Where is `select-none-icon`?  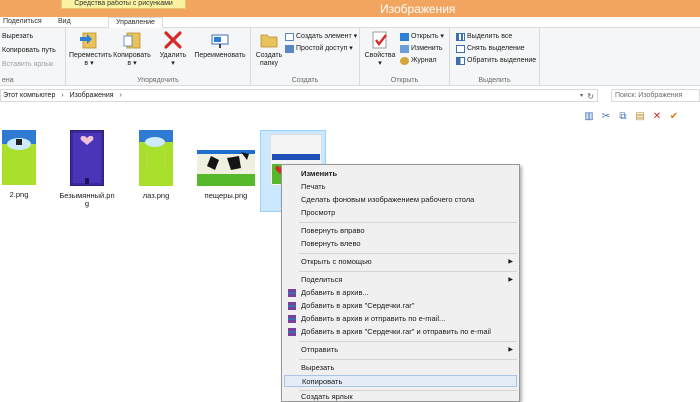 select-none-icon is located at coordinates (460, 48).